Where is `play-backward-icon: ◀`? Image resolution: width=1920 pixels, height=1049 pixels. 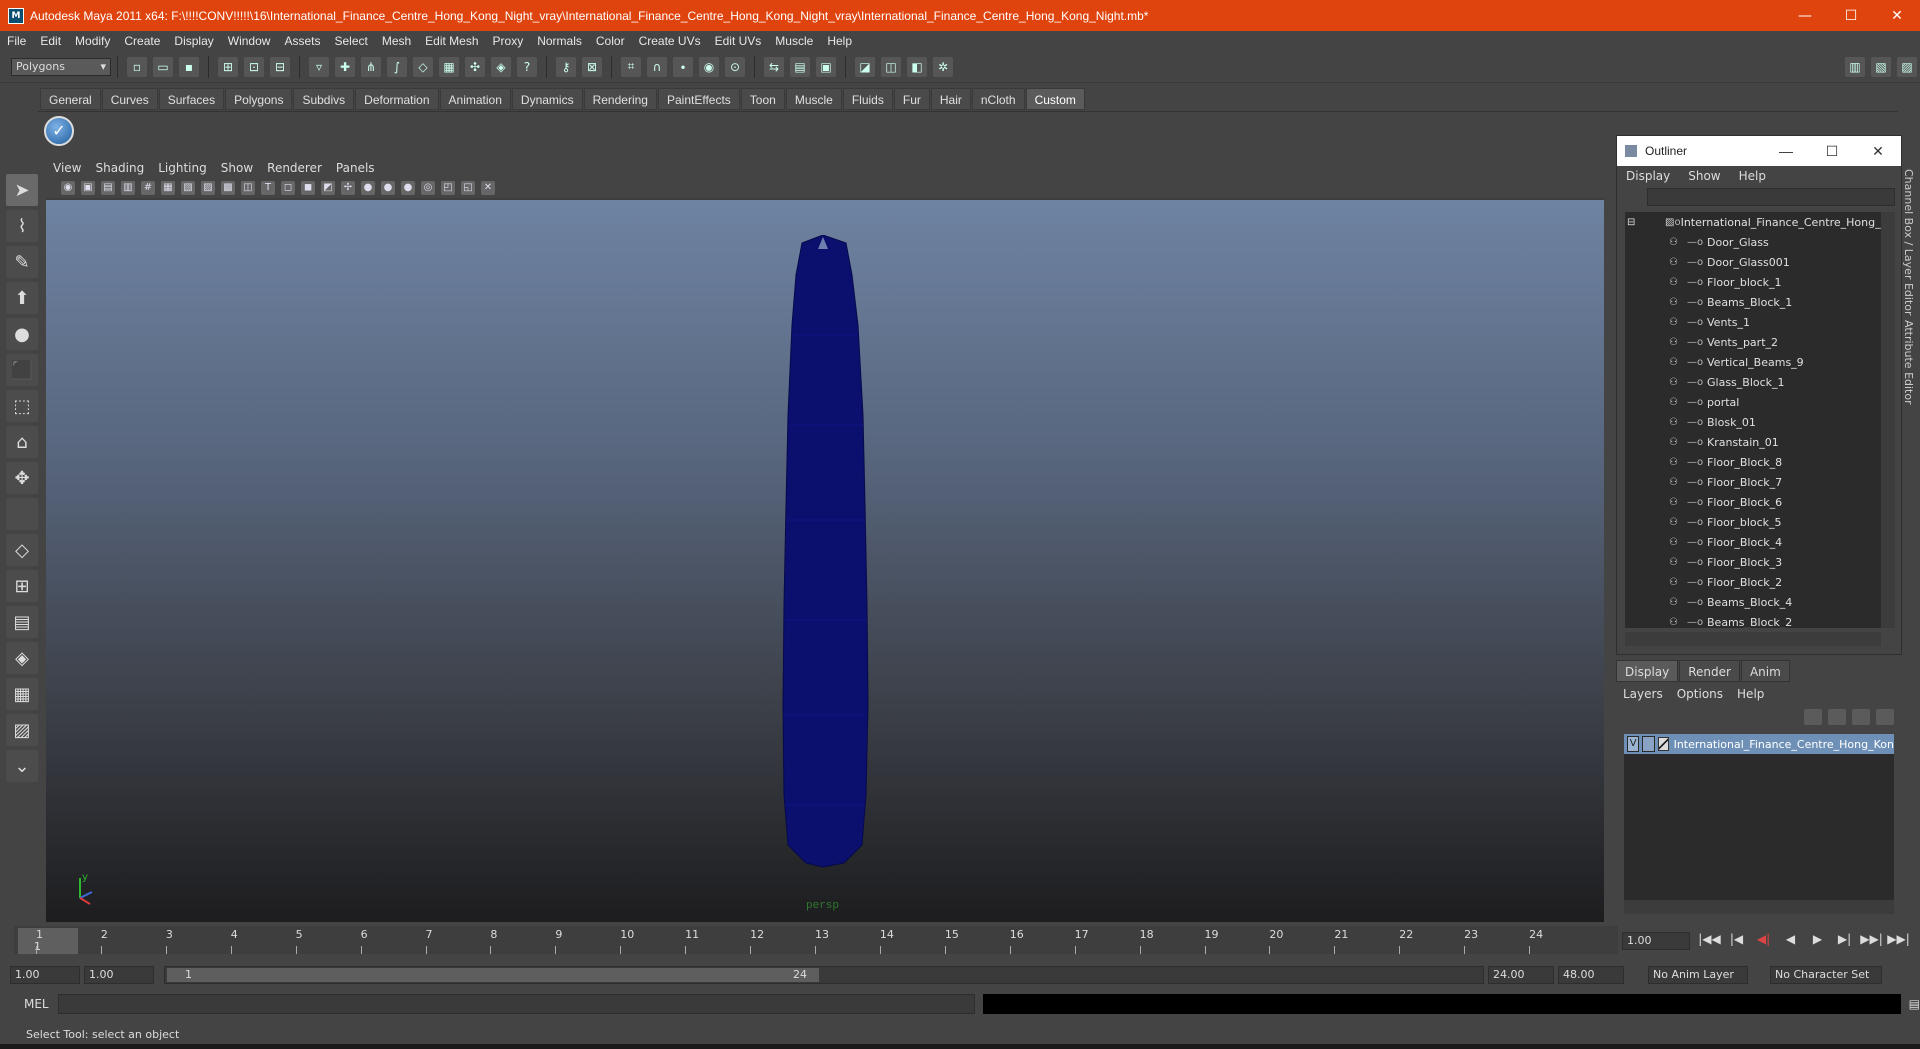
play-backward-icon: ◀ is located at coordinates (1790, 939).